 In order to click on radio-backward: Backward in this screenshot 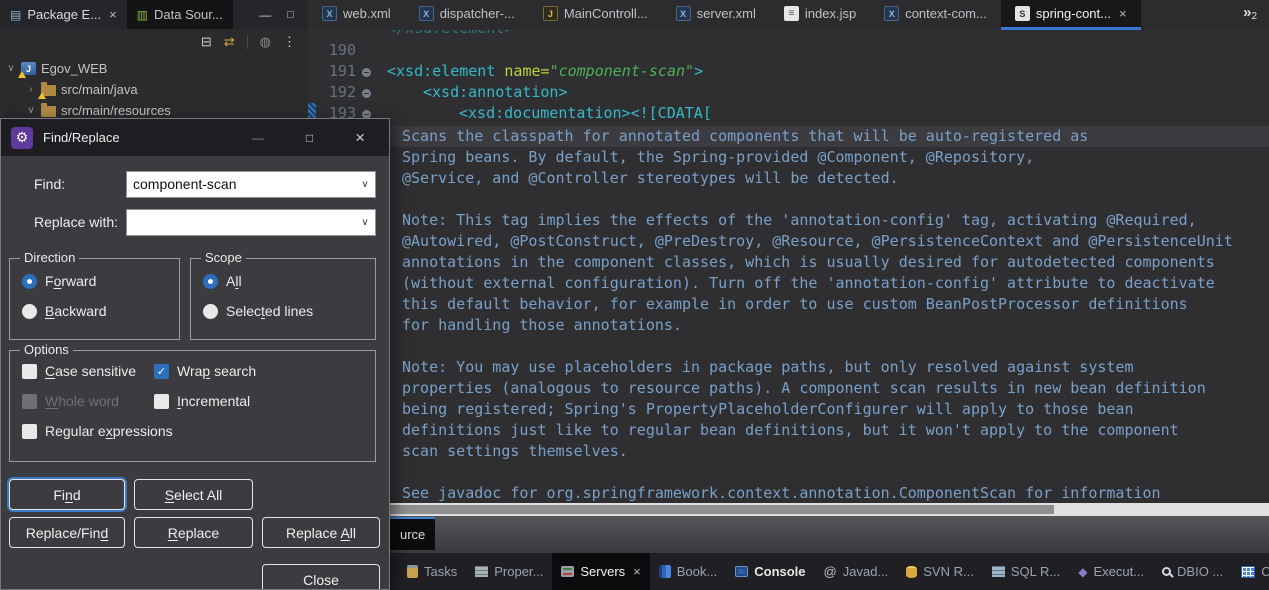, I will do `click(64, 311)`.